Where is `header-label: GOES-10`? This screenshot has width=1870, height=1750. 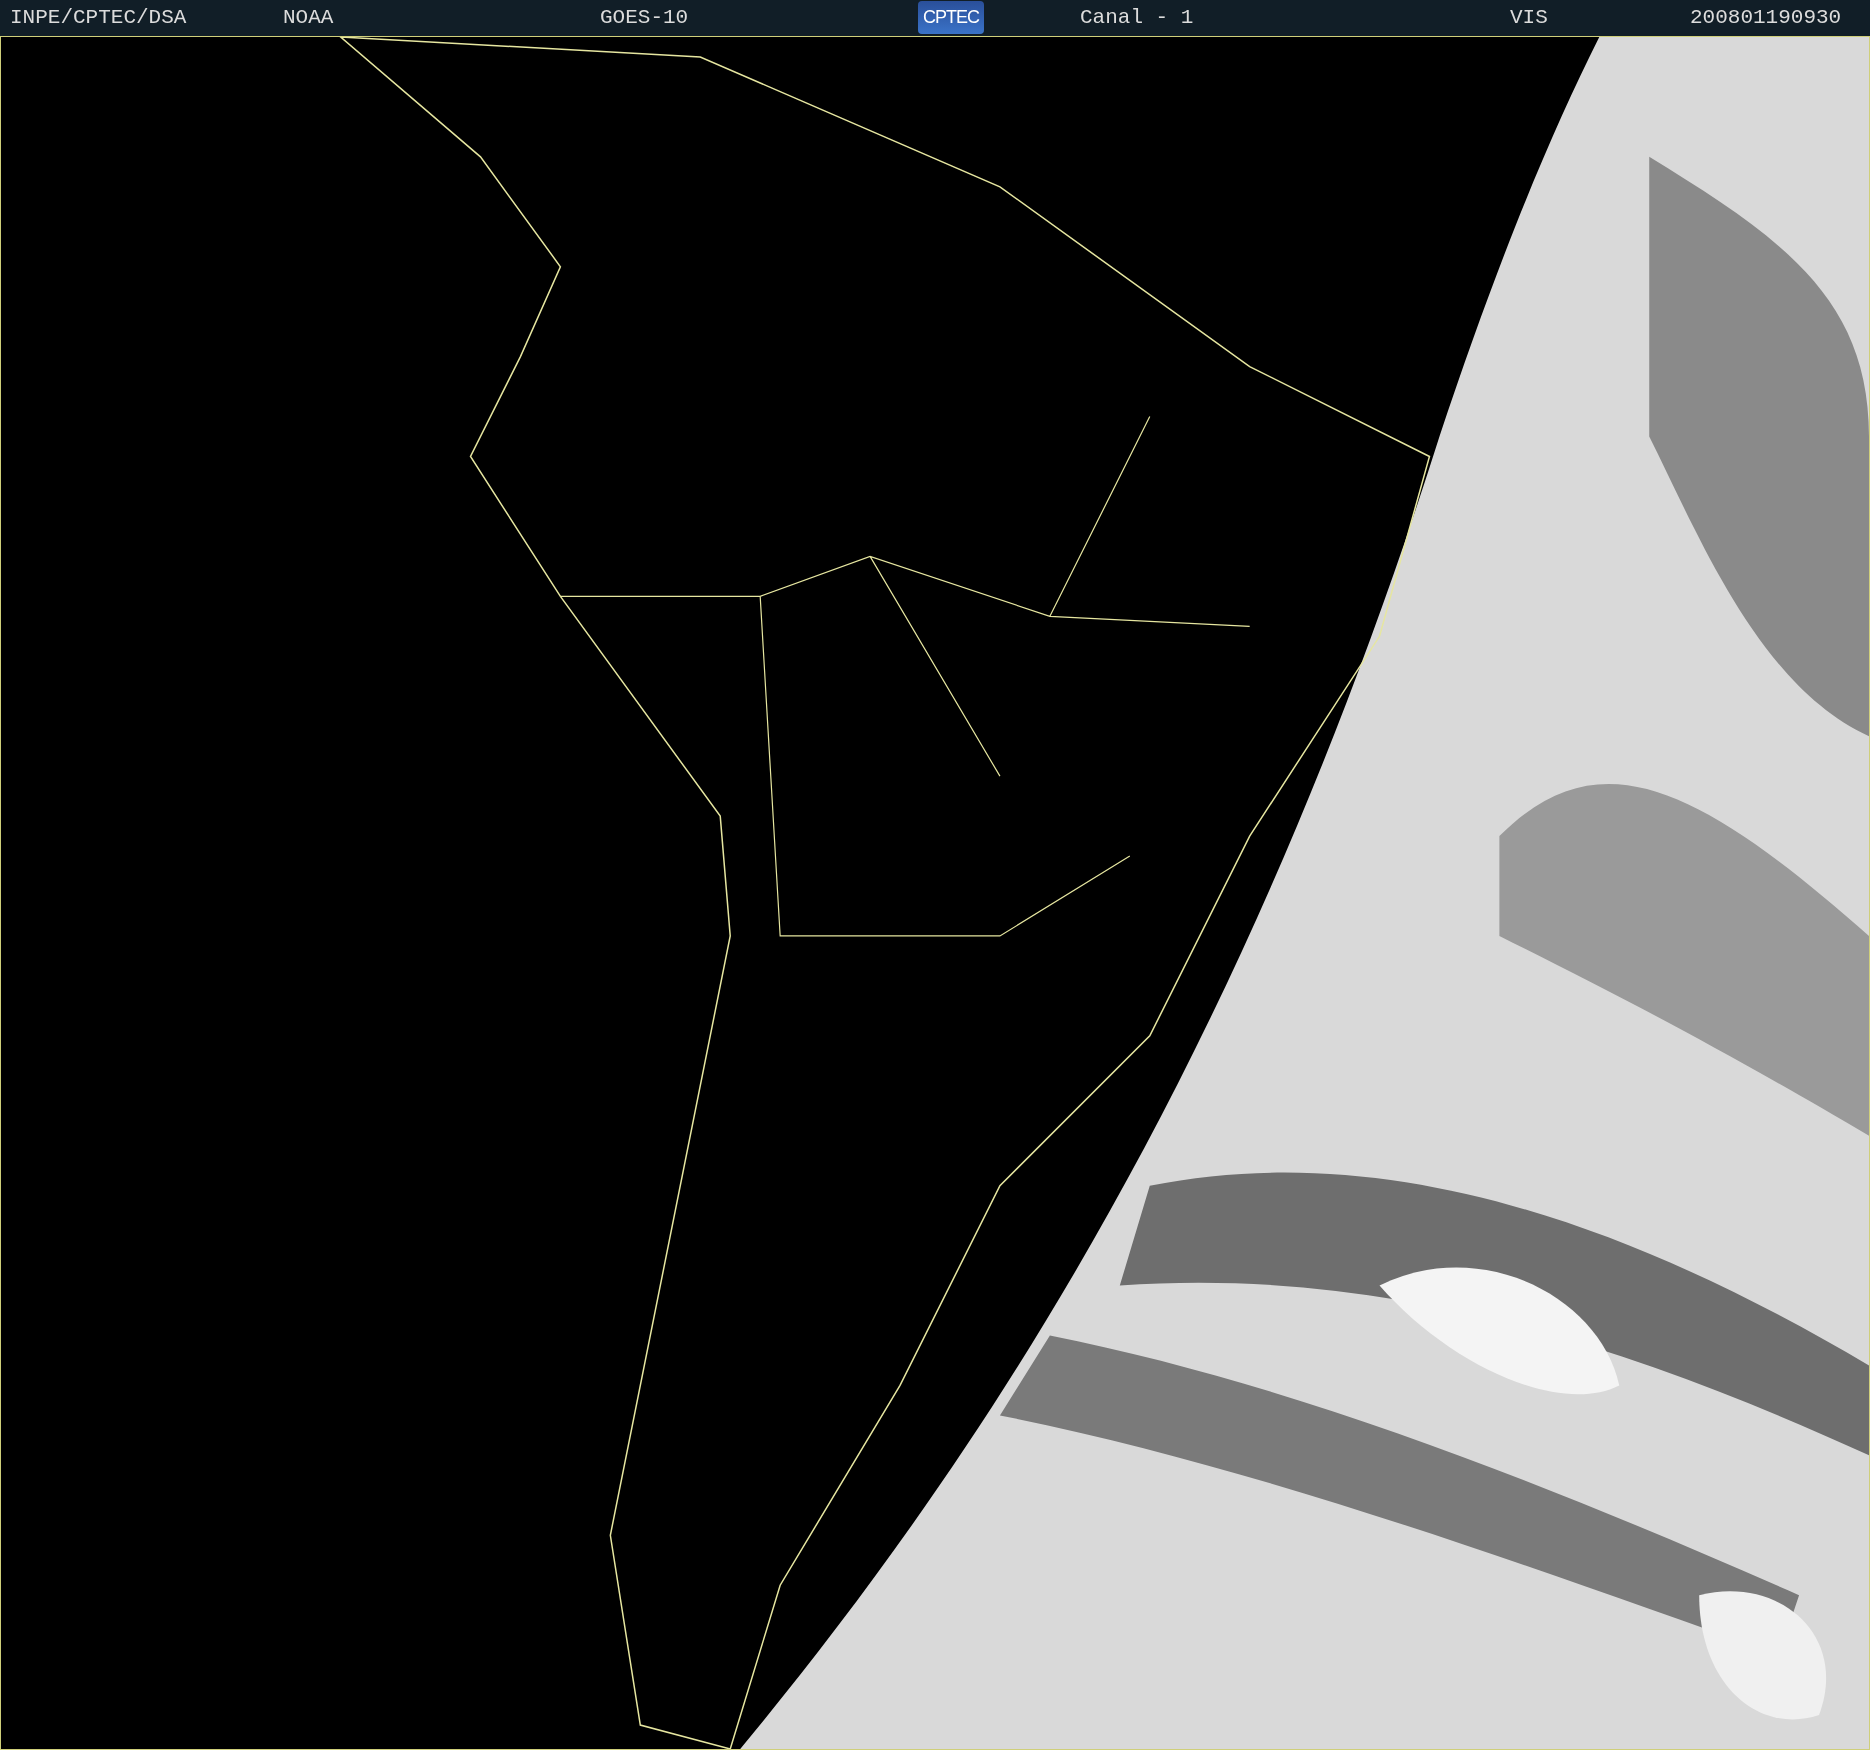
header-label: GOES-10 is located at coordinates (644, 18).